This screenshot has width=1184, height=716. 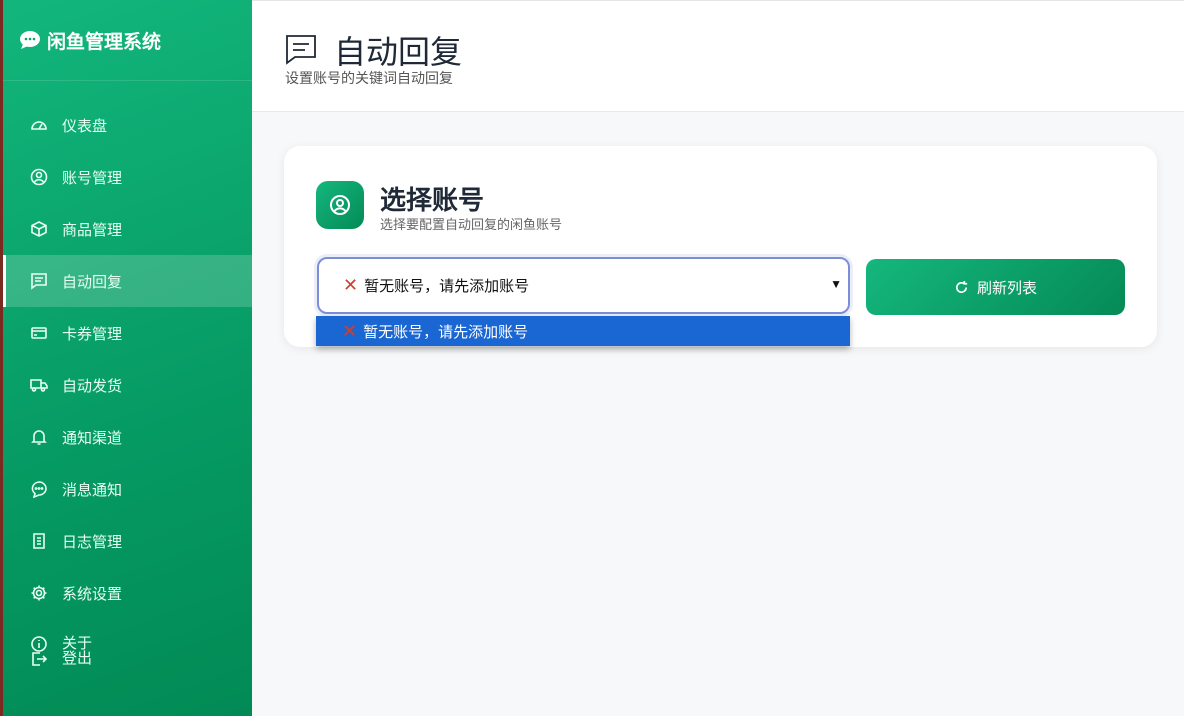 What do you see at coordinates (446, 332) in the screenshot?
I see `option-label: 暂无账号，请先添加账号` at bounding box center [446, 332].